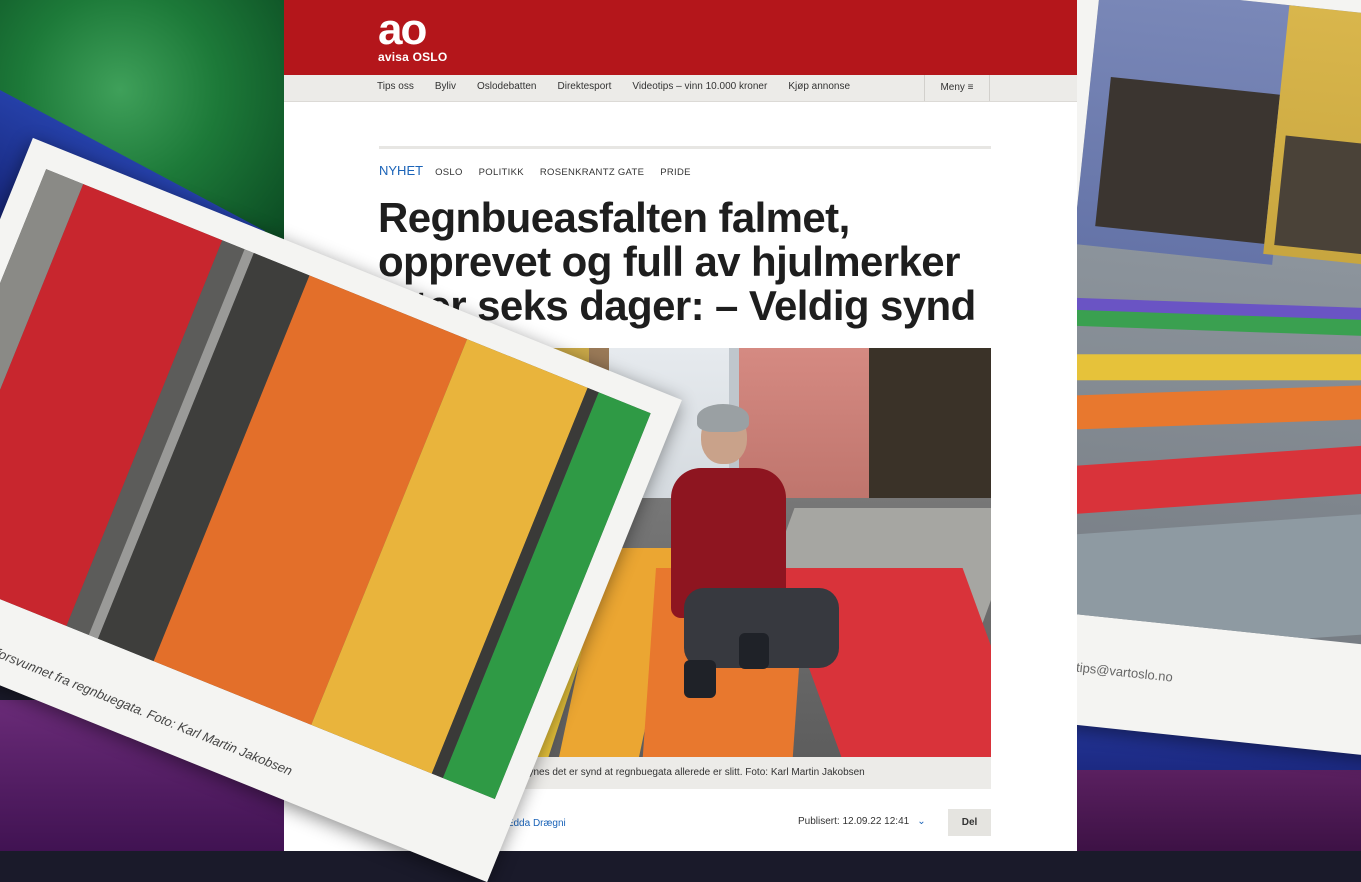 The height and width of the screenshot is (882, 1361). What do you see at coordinates (536, 823) in the screenshot?
I see `byline-author-2: Edda Drægni` at bounding box center [536, 823].